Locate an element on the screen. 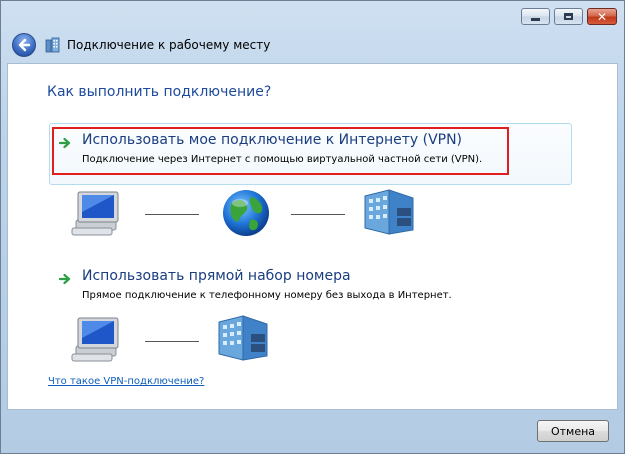 The height and width of the screenshot is (454, 625). close-icon: ✕ is located at coordinates (602, 16).